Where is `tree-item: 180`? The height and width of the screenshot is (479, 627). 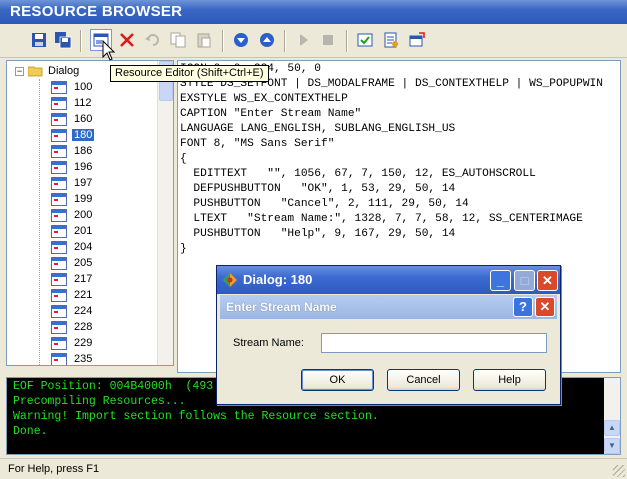
tree-item: 180 is located at coordinates (73, 135).